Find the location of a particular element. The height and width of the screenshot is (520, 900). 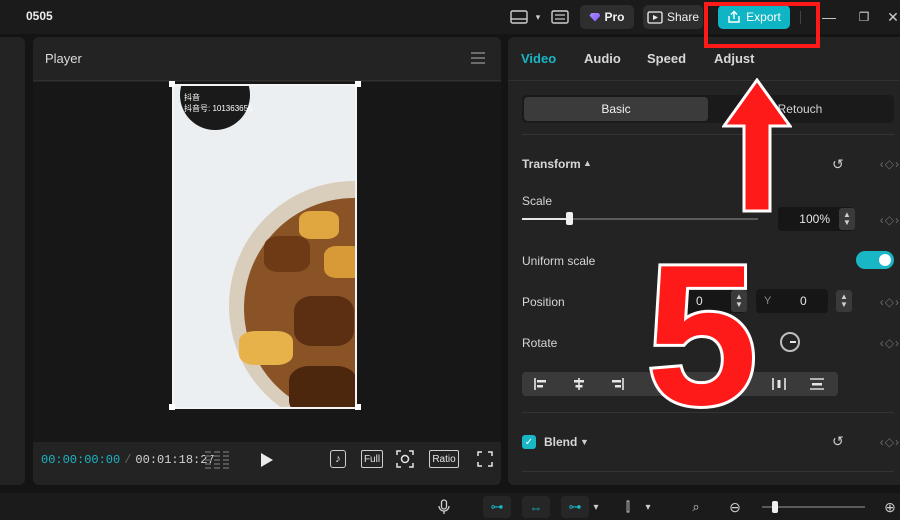

tab-speed: Speed is located at coordinates (666, 58).